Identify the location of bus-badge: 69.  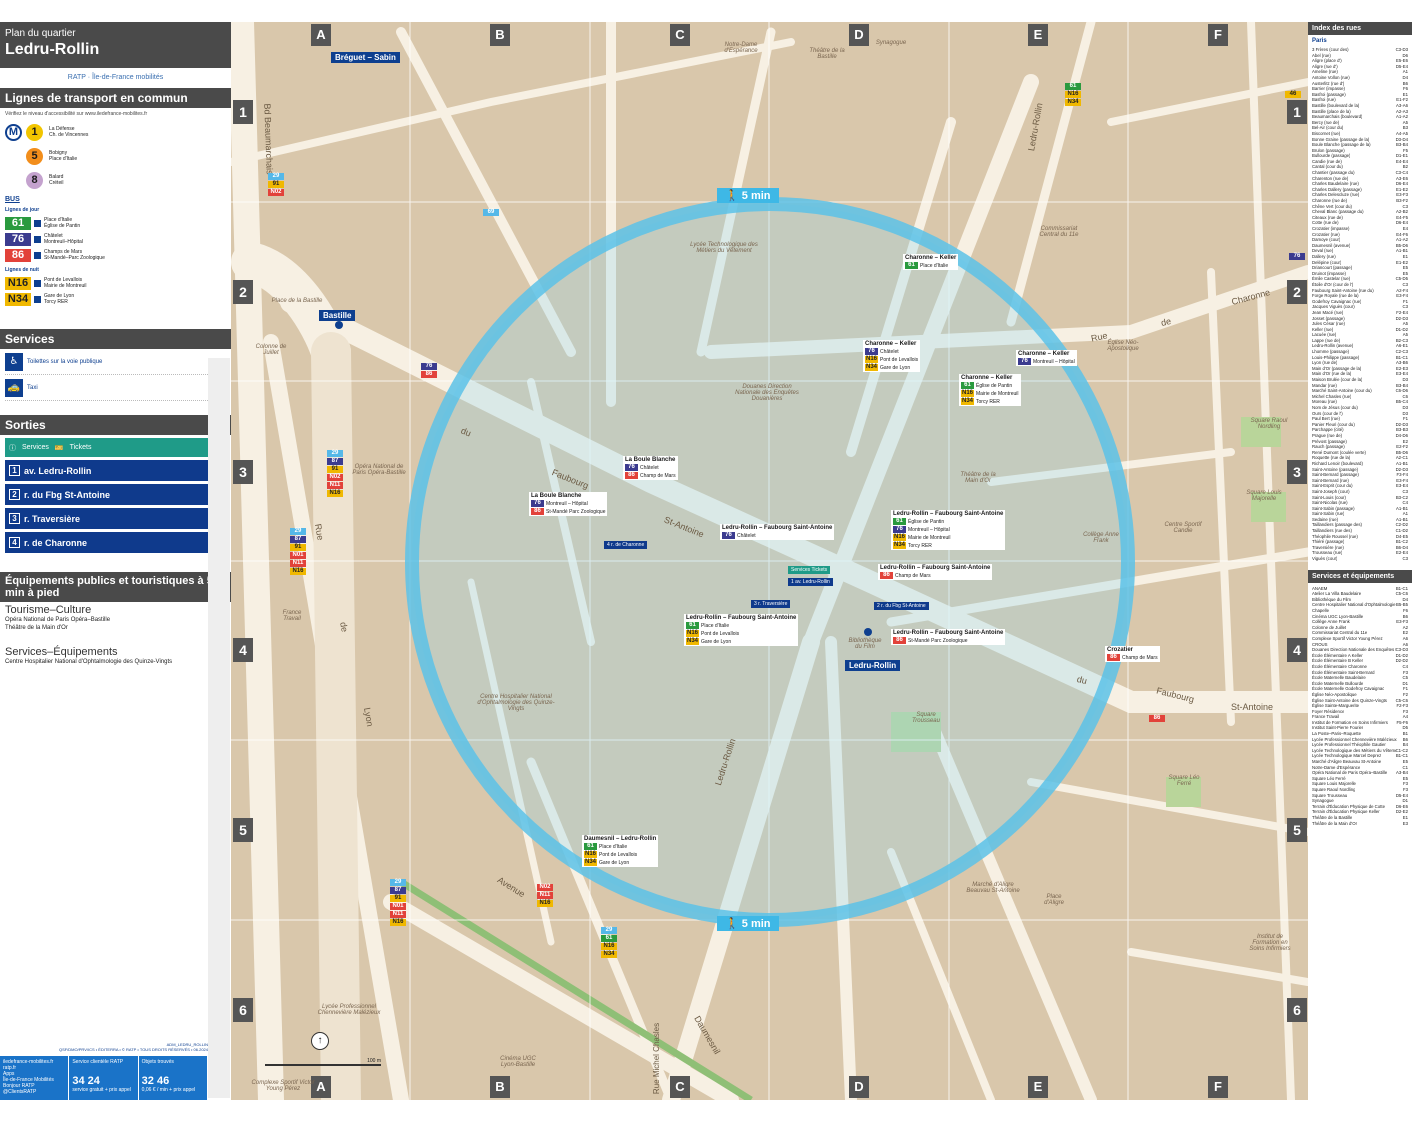
(491, 212).